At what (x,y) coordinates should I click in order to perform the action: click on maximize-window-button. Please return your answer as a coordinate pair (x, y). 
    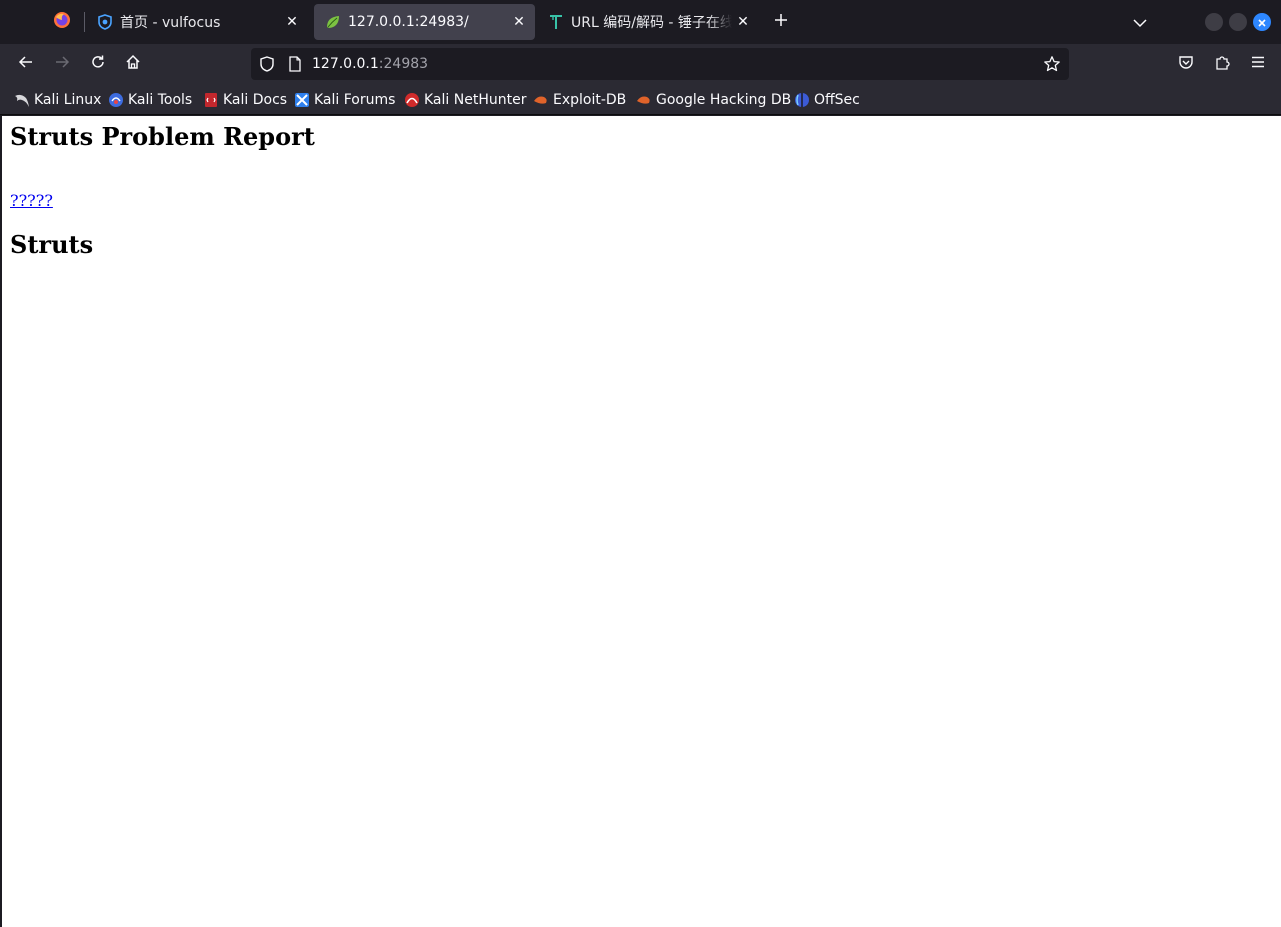
    Looking at the image, I should click on (1238, 22).